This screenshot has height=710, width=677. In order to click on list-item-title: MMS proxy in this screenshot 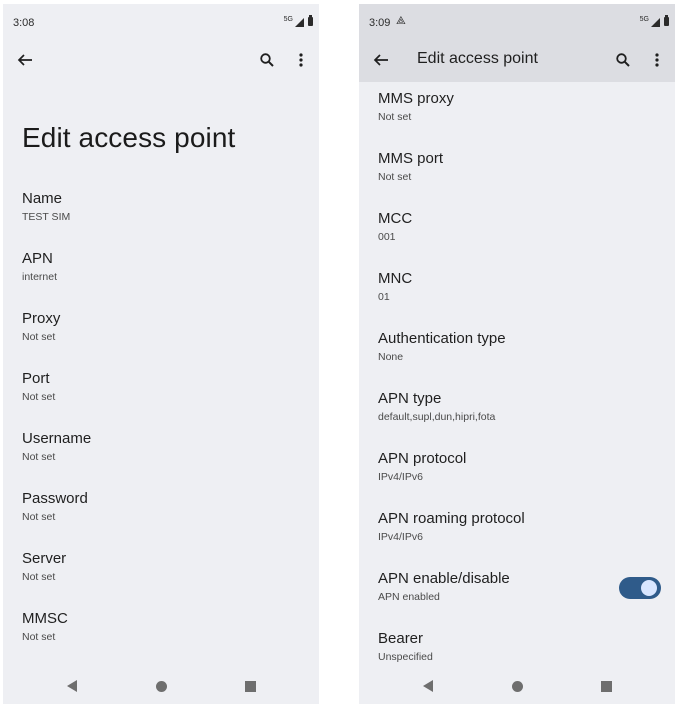, I will do `click(416, 98)`.